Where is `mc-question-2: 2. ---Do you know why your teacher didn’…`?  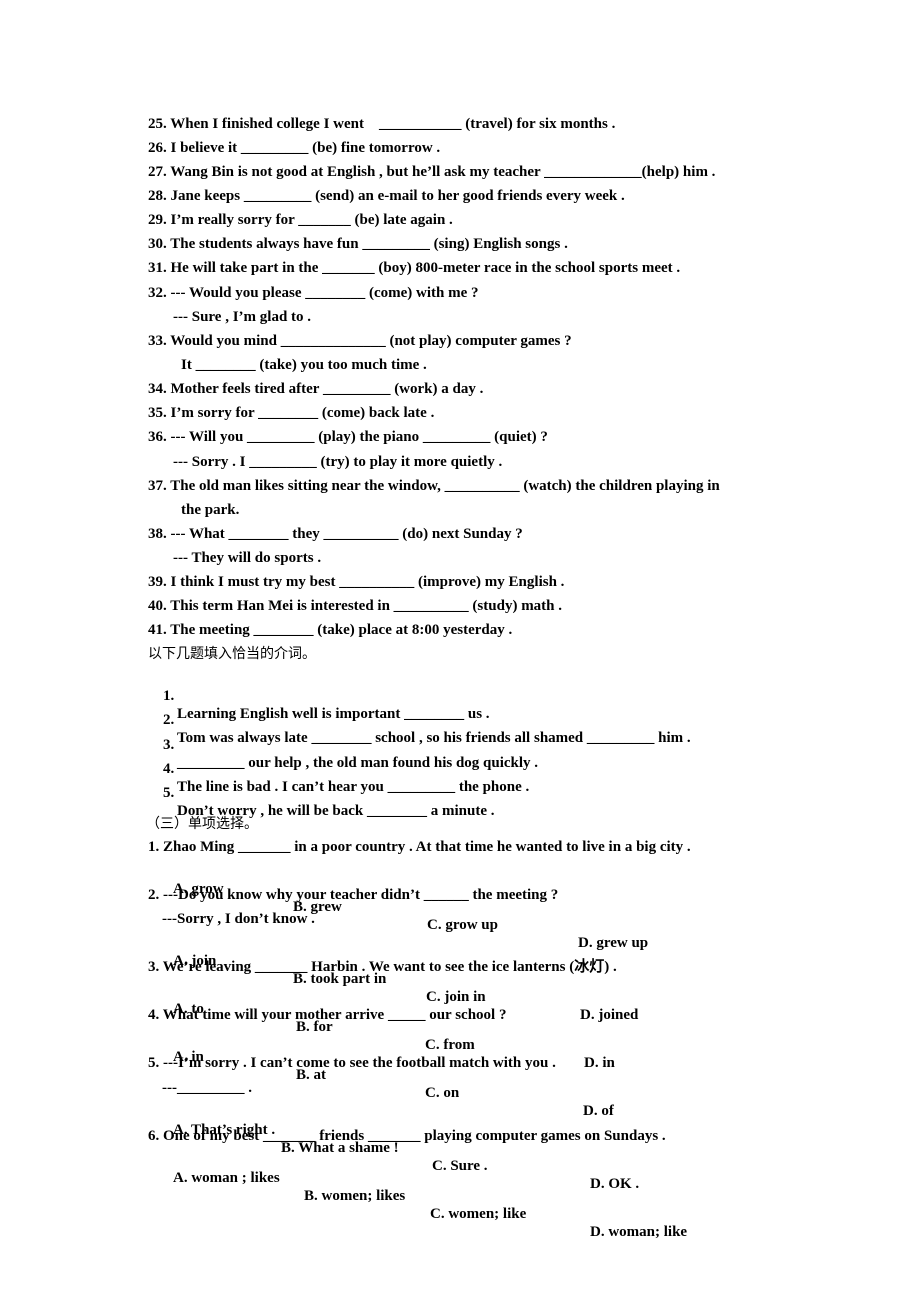
mc-question-2: 2. ---Do you know why your teacher didn’… is located at coordinates (353, 895).